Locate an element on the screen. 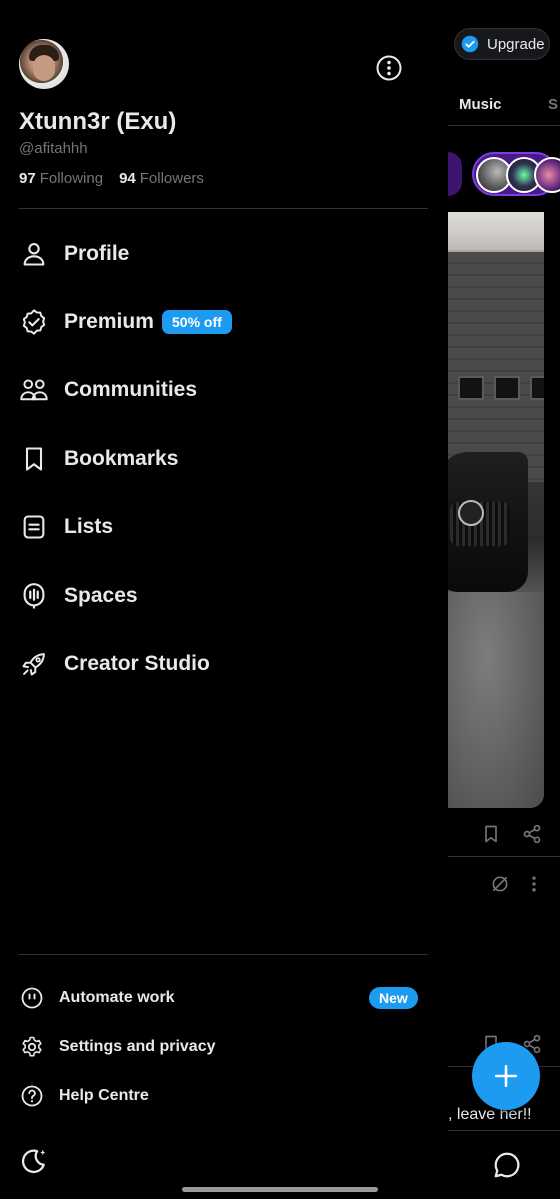 The width and height of the screenshot is (560, 1199). nav-item-profile: Profile is located at coordinates (214, 254).